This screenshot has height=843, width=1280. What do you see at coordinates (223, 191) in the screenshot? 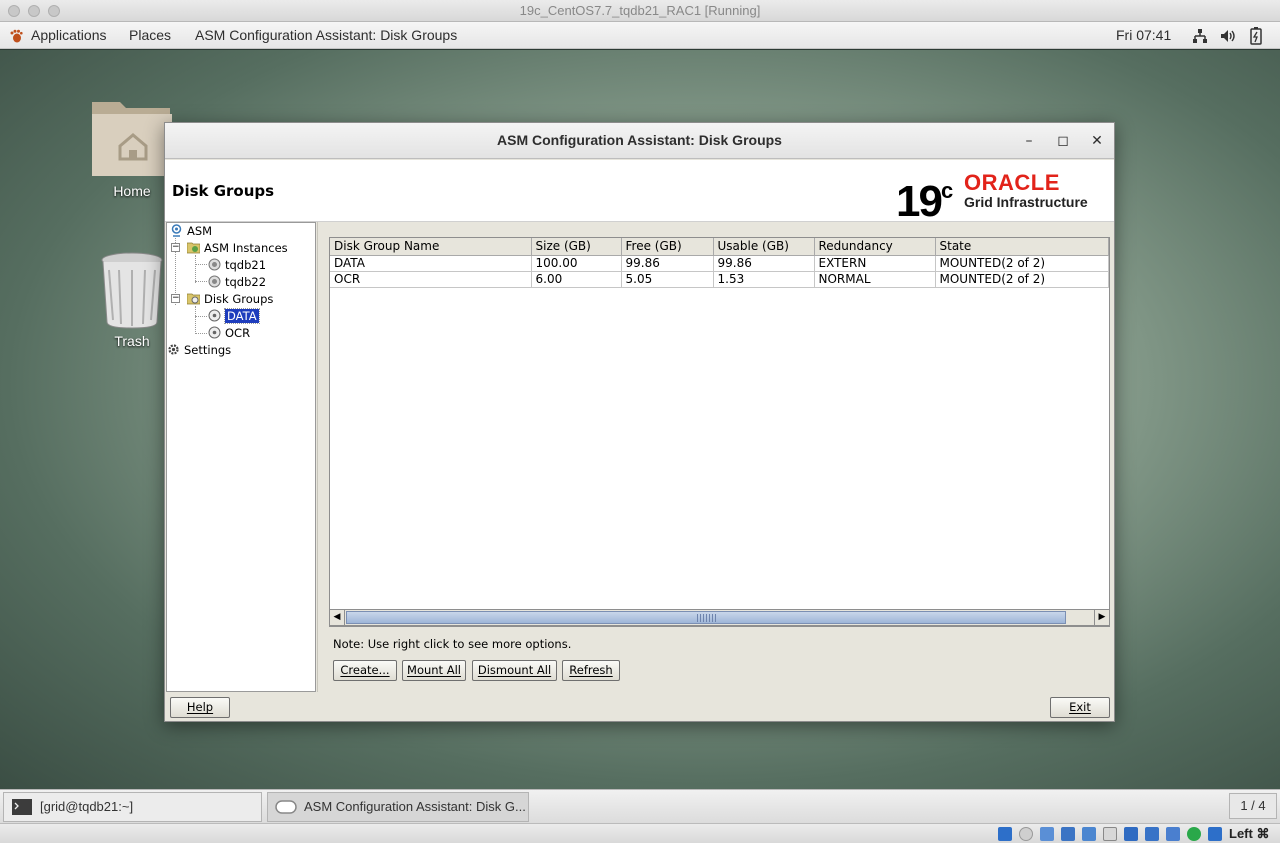
I see `page-title: Disk Groups` at bounding box center [223, 191].